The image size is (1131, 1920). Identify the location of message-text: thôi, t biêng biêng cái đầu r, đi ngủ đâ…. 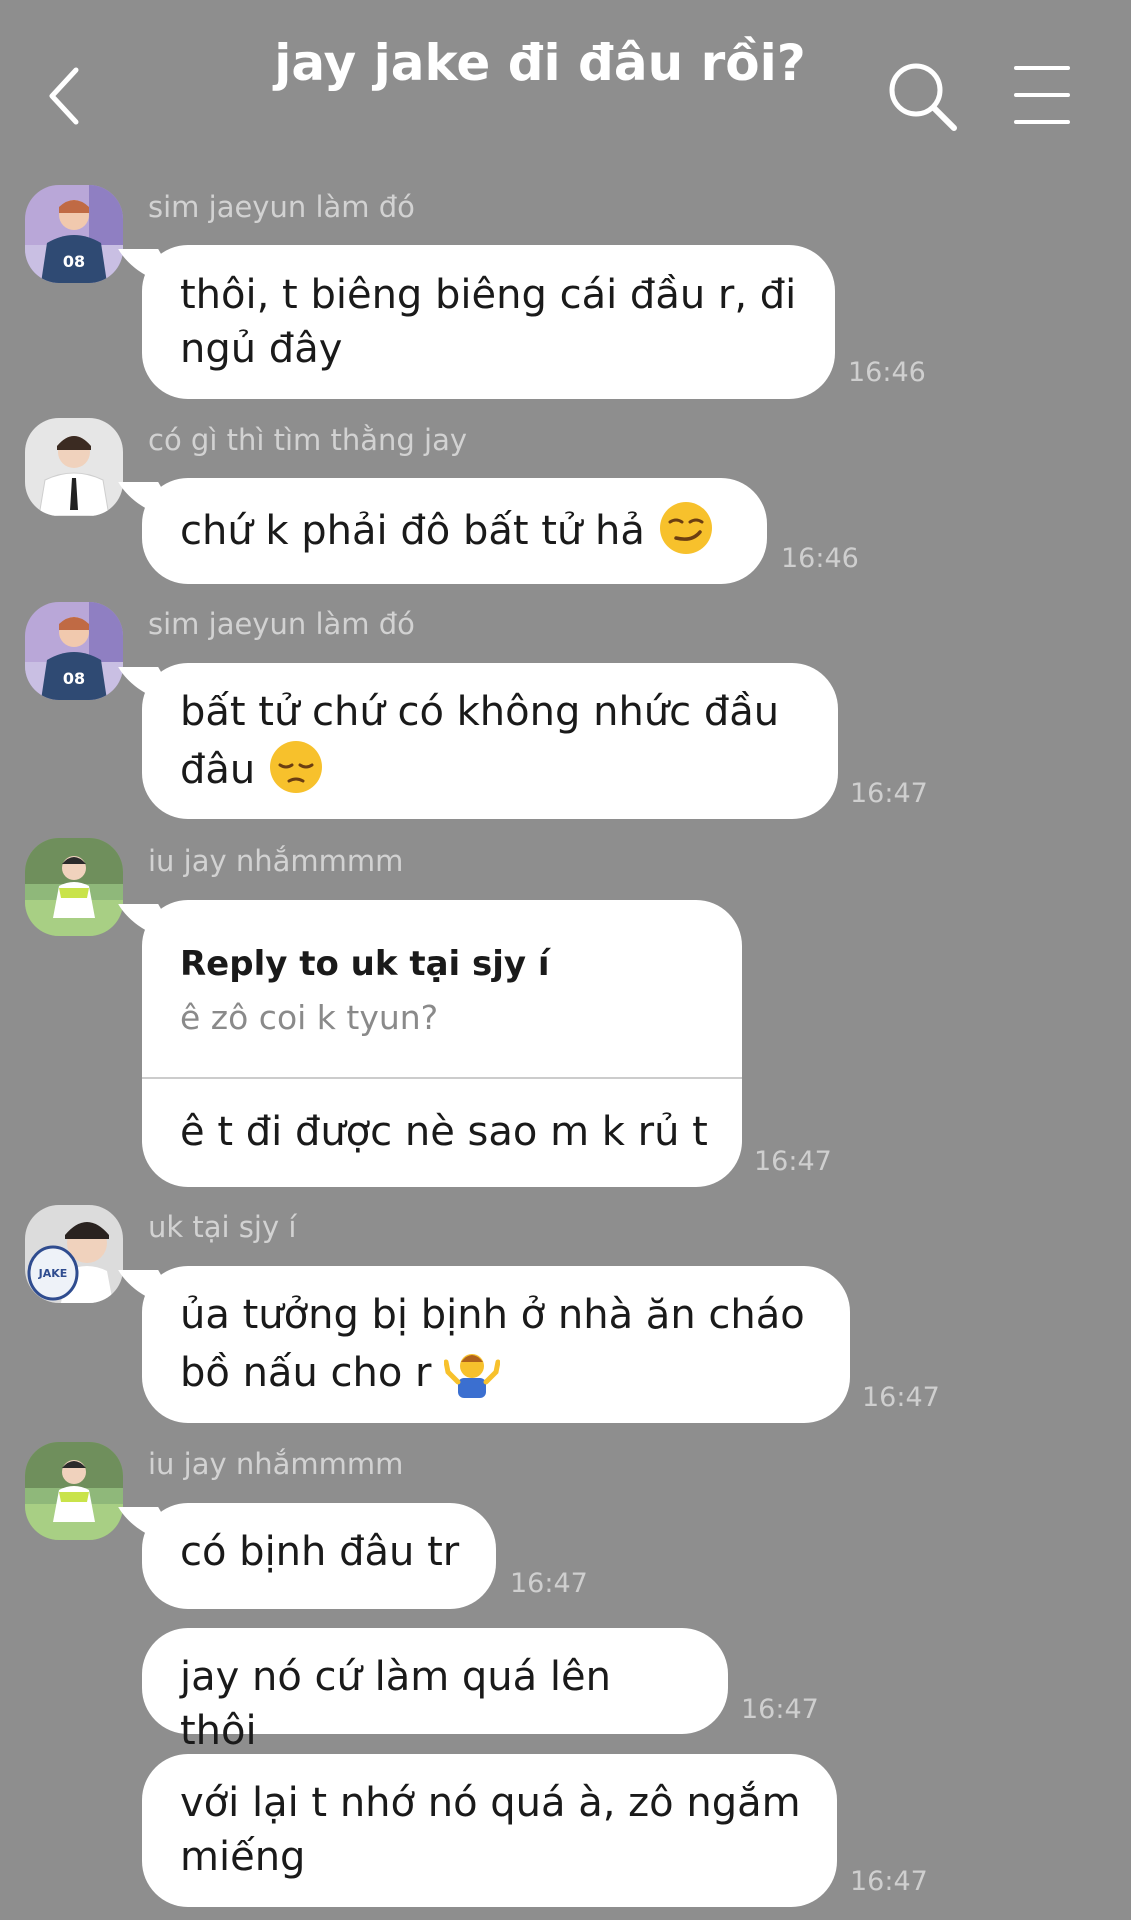
(488, 322).